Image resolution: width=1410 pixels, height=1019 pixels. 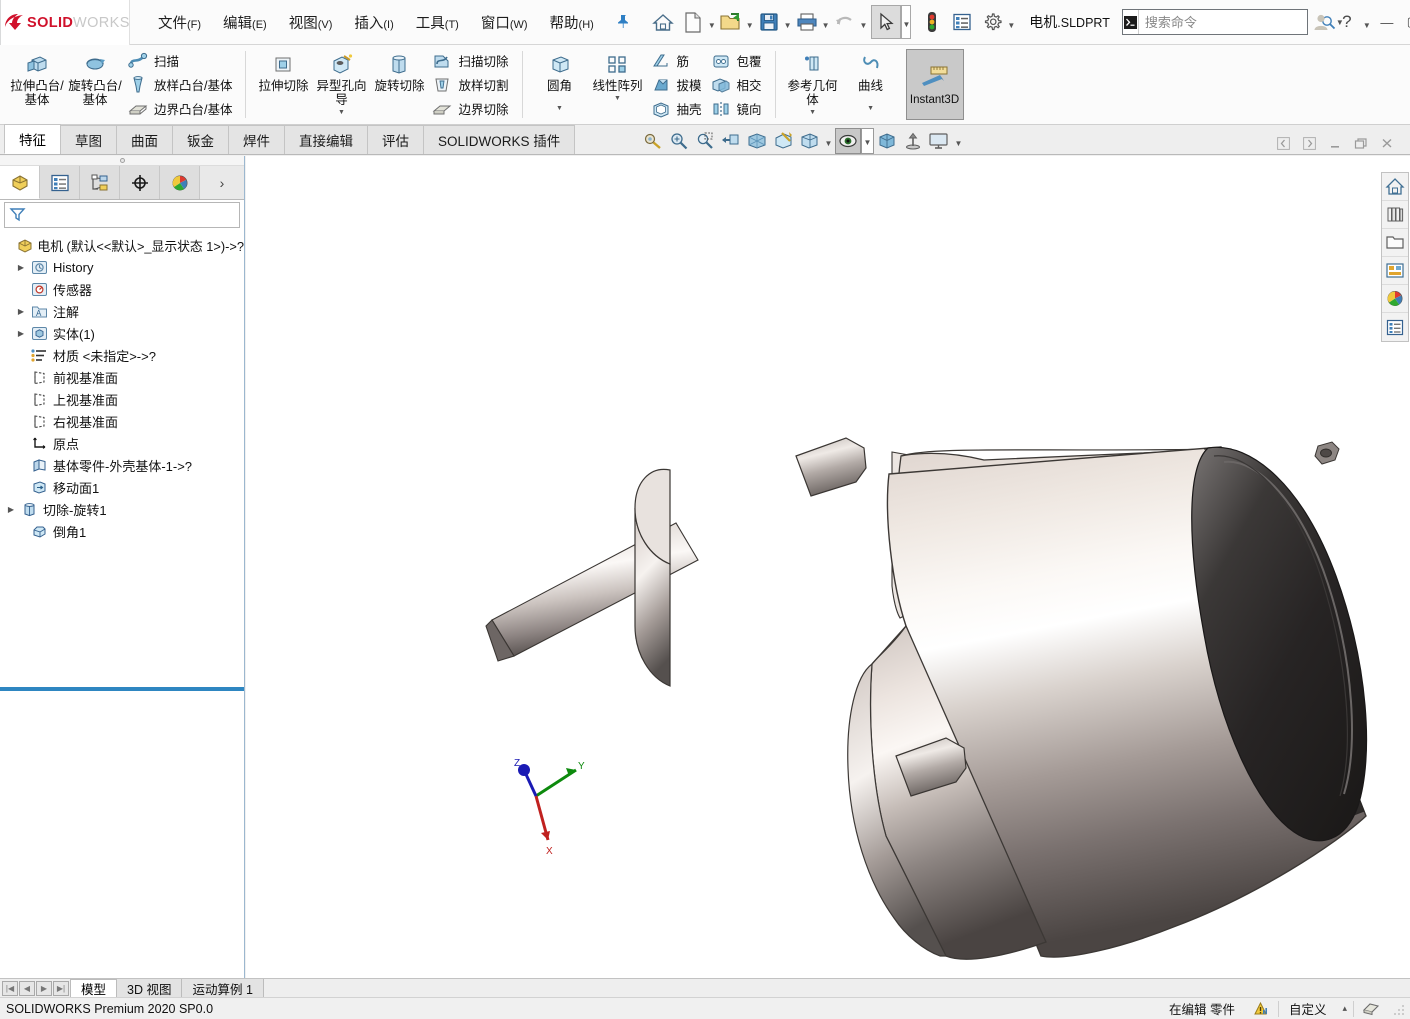 What do you see at coordinates (848, 141) in the screenshot?
I see `edit-appearance-button` at bounding box center [848, 141].